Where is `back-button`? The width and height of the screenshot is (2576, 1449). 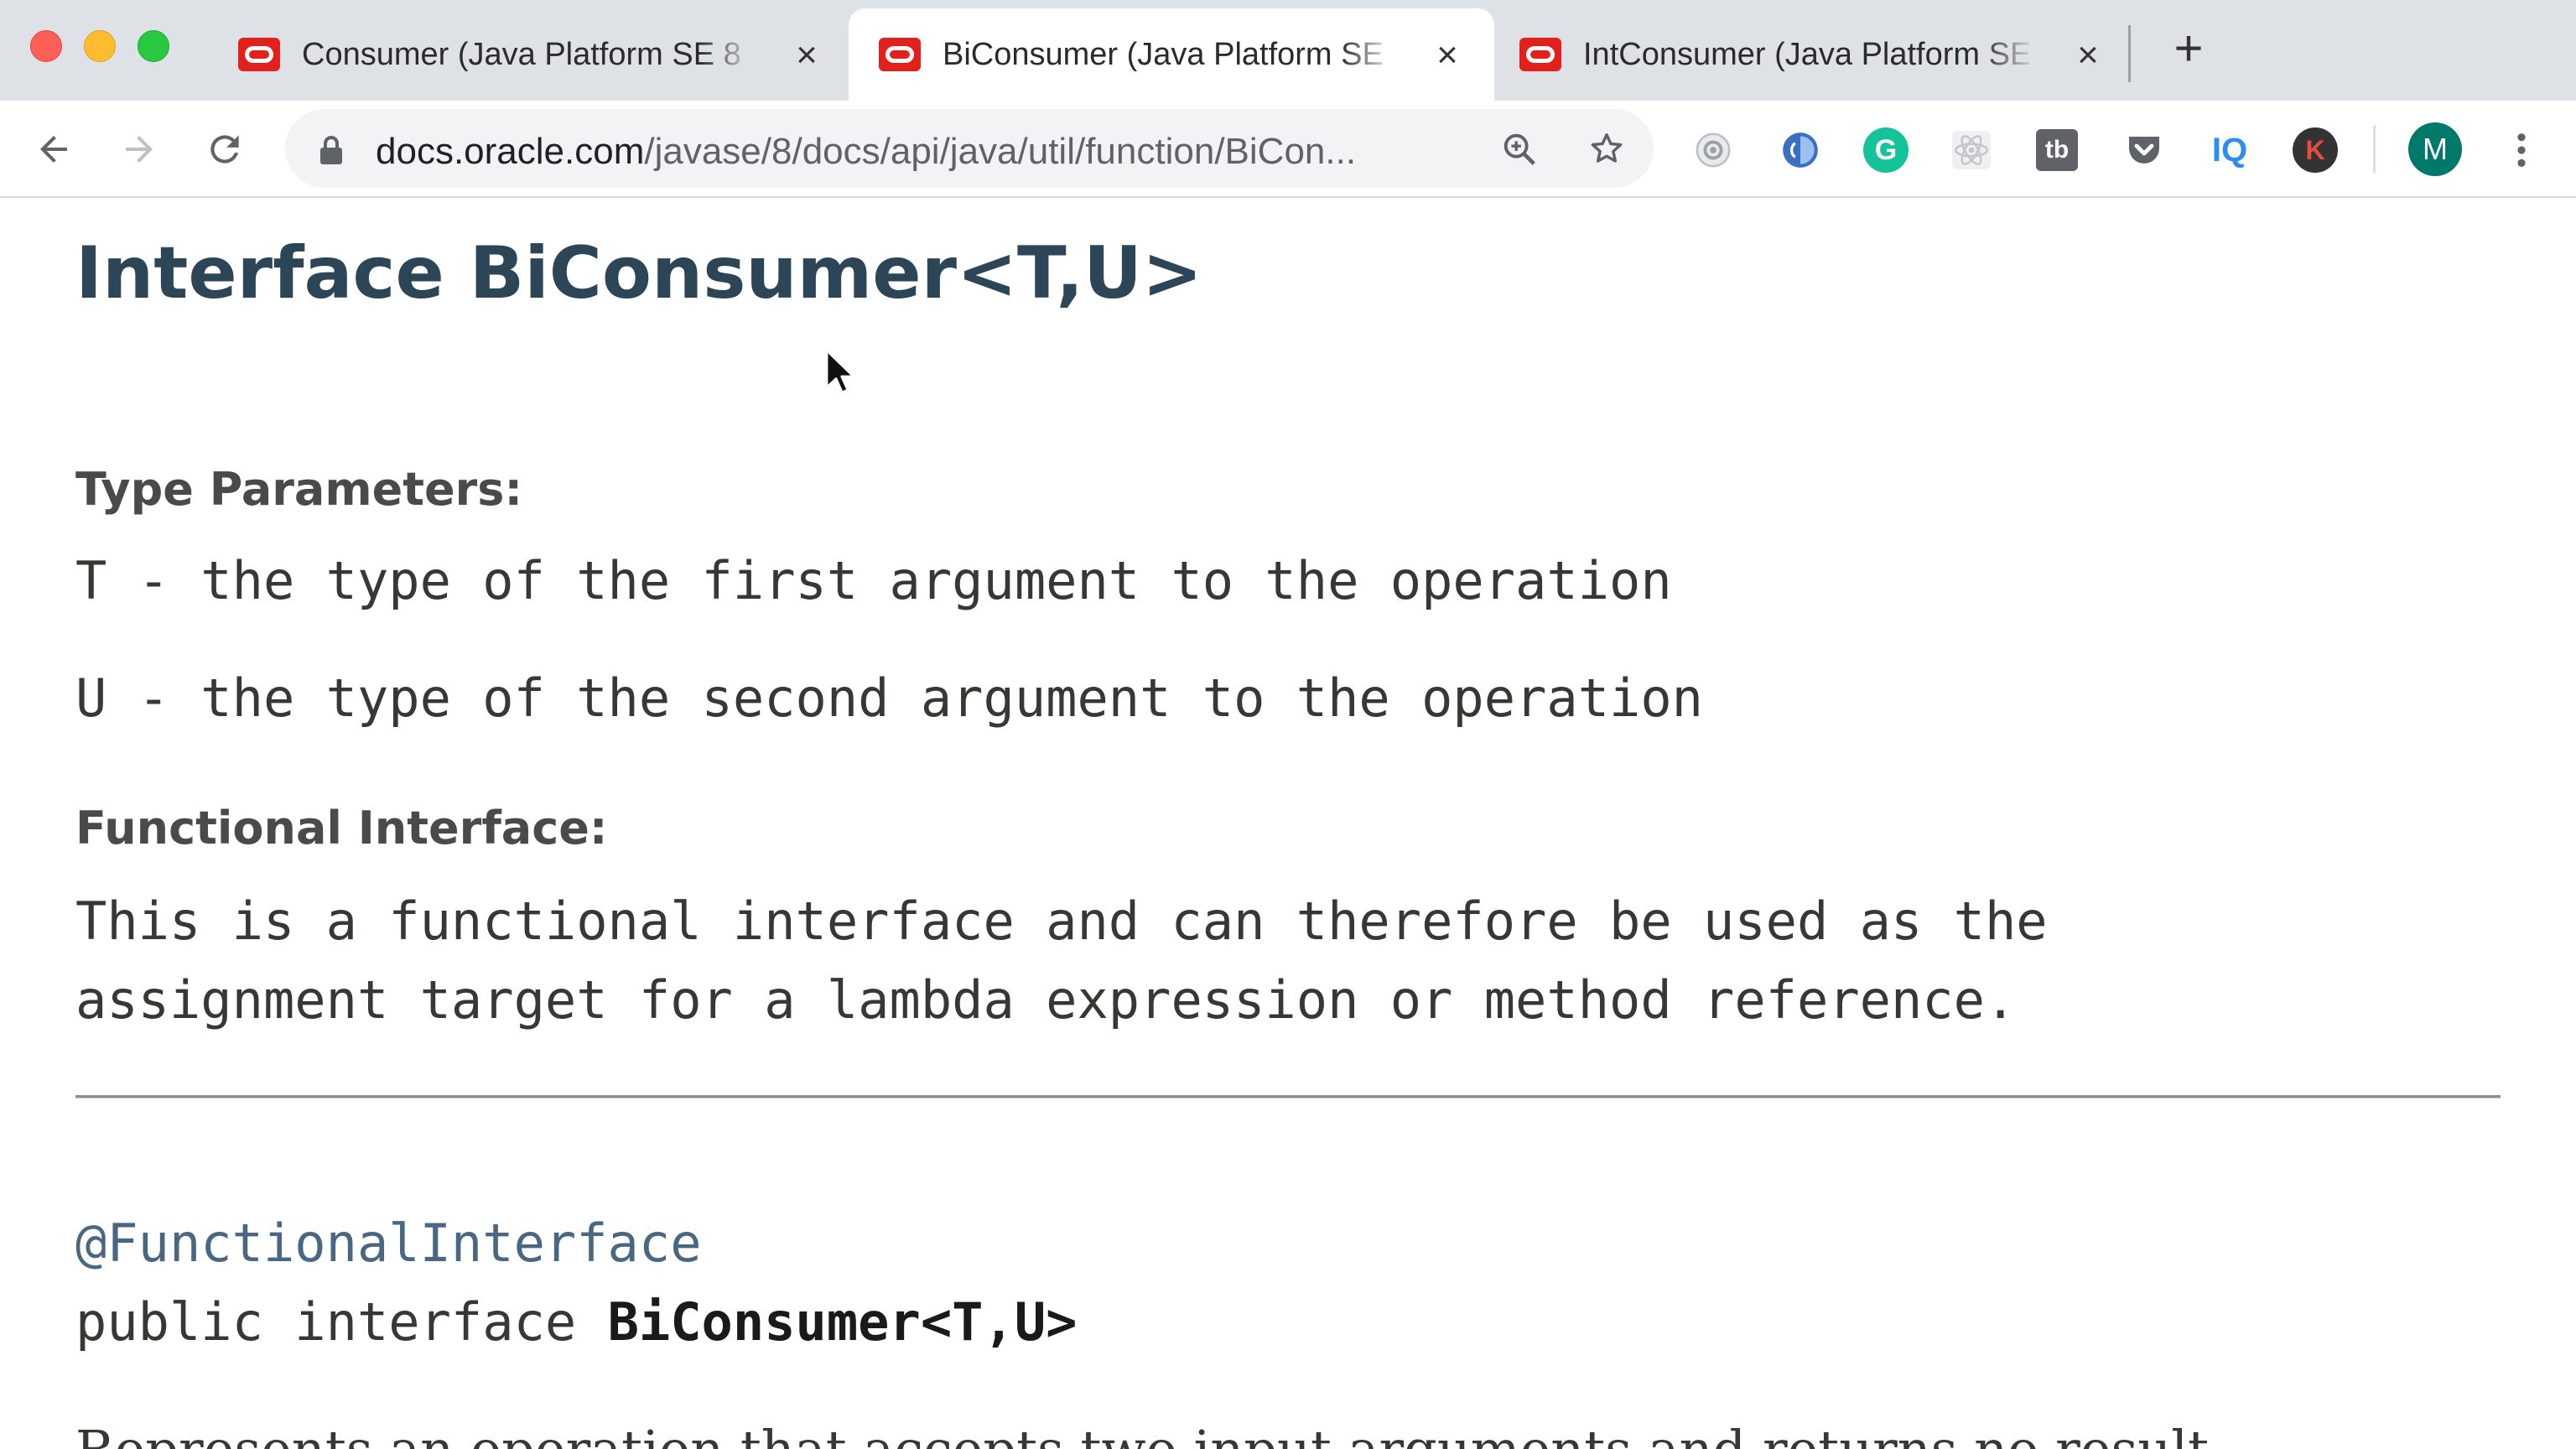 back-button is located at coordinates (53, 149).